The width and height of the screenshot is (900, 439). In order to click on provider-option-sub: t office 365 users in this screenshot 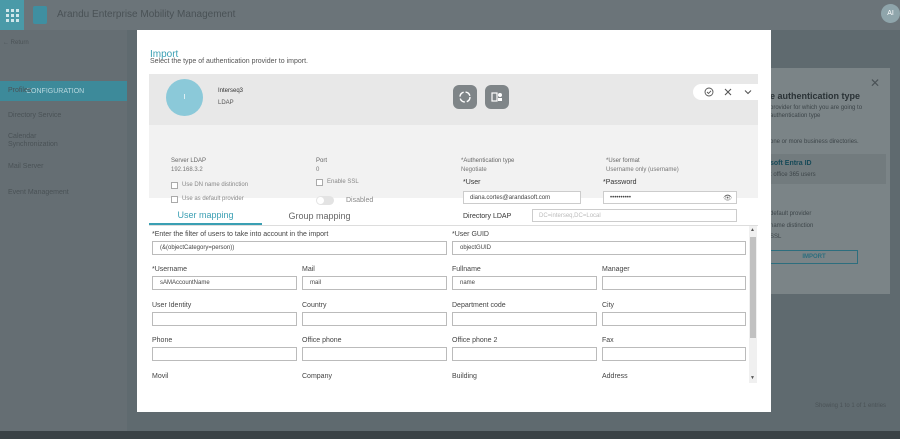, I will do `click(793, 175)`.